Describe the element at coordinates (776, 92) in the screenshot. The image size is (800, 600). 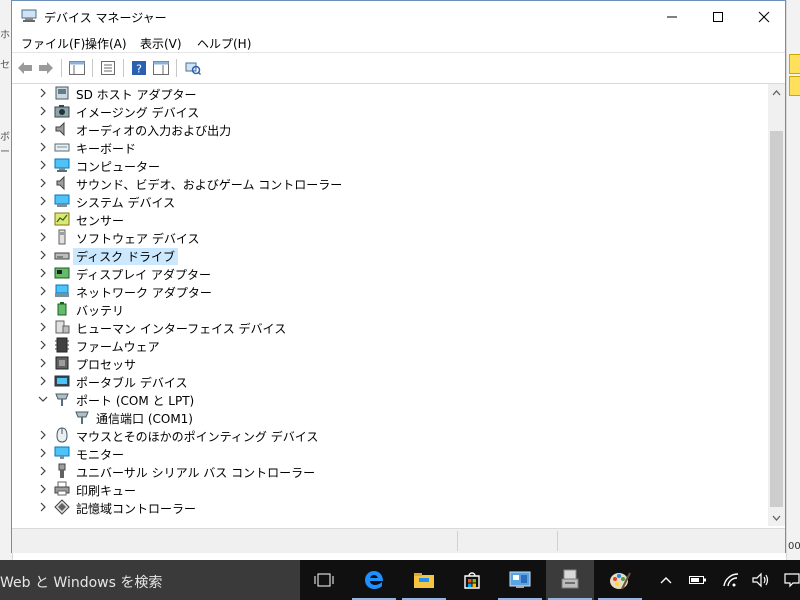
I see `scroll-up-button` at that location.